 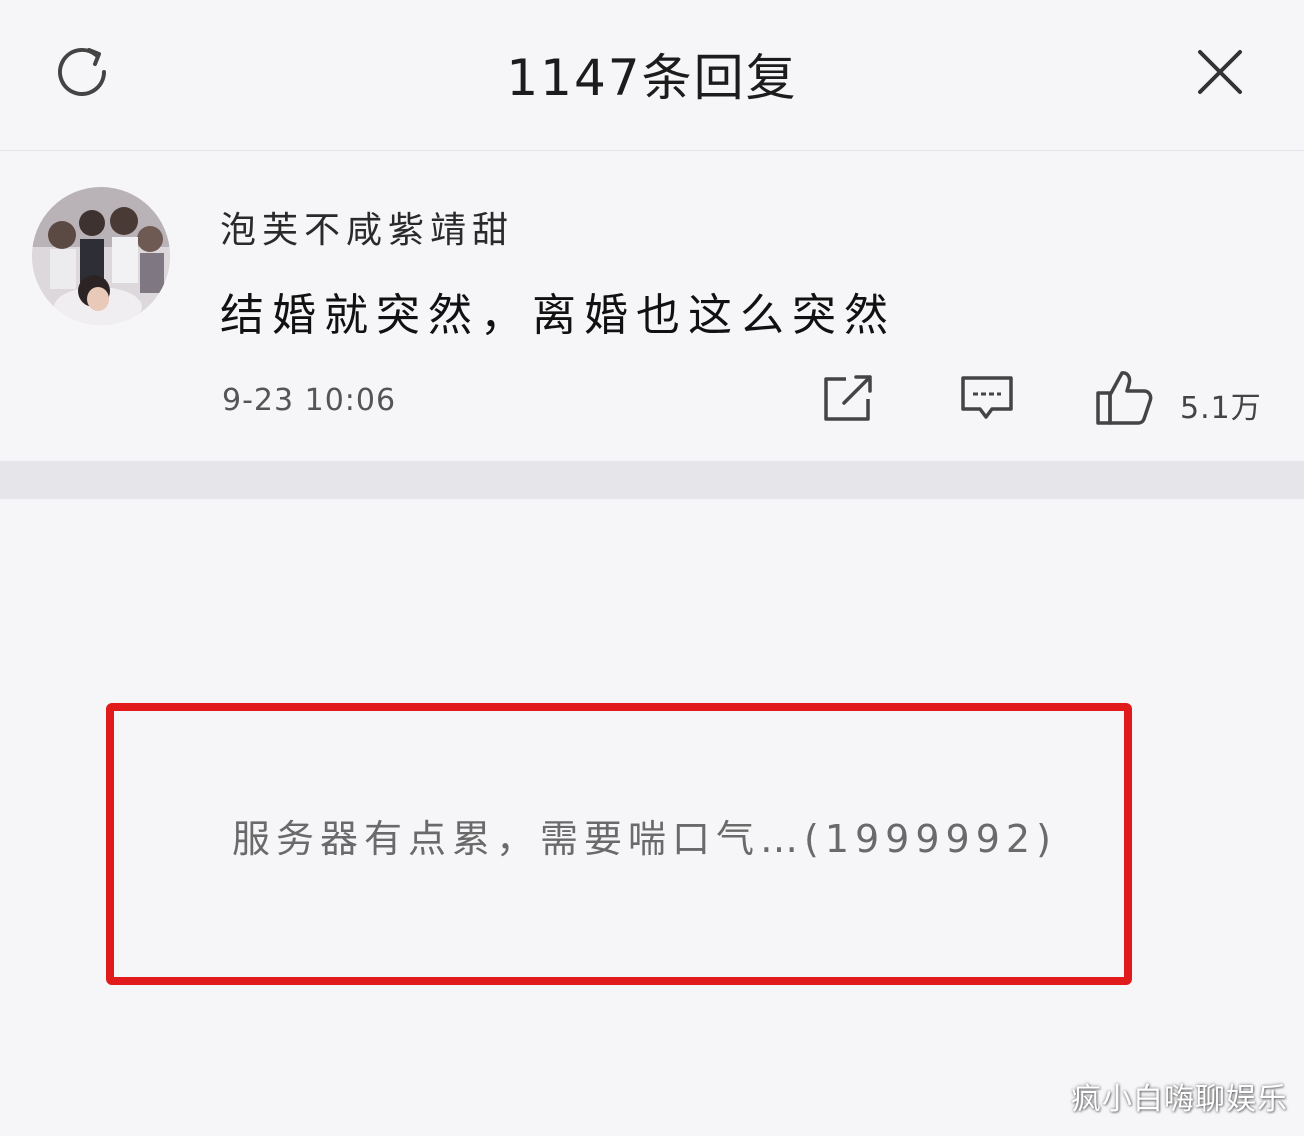 I want to click on comment-timestamp: 9-23 10:06, so click(x=309, y=400).